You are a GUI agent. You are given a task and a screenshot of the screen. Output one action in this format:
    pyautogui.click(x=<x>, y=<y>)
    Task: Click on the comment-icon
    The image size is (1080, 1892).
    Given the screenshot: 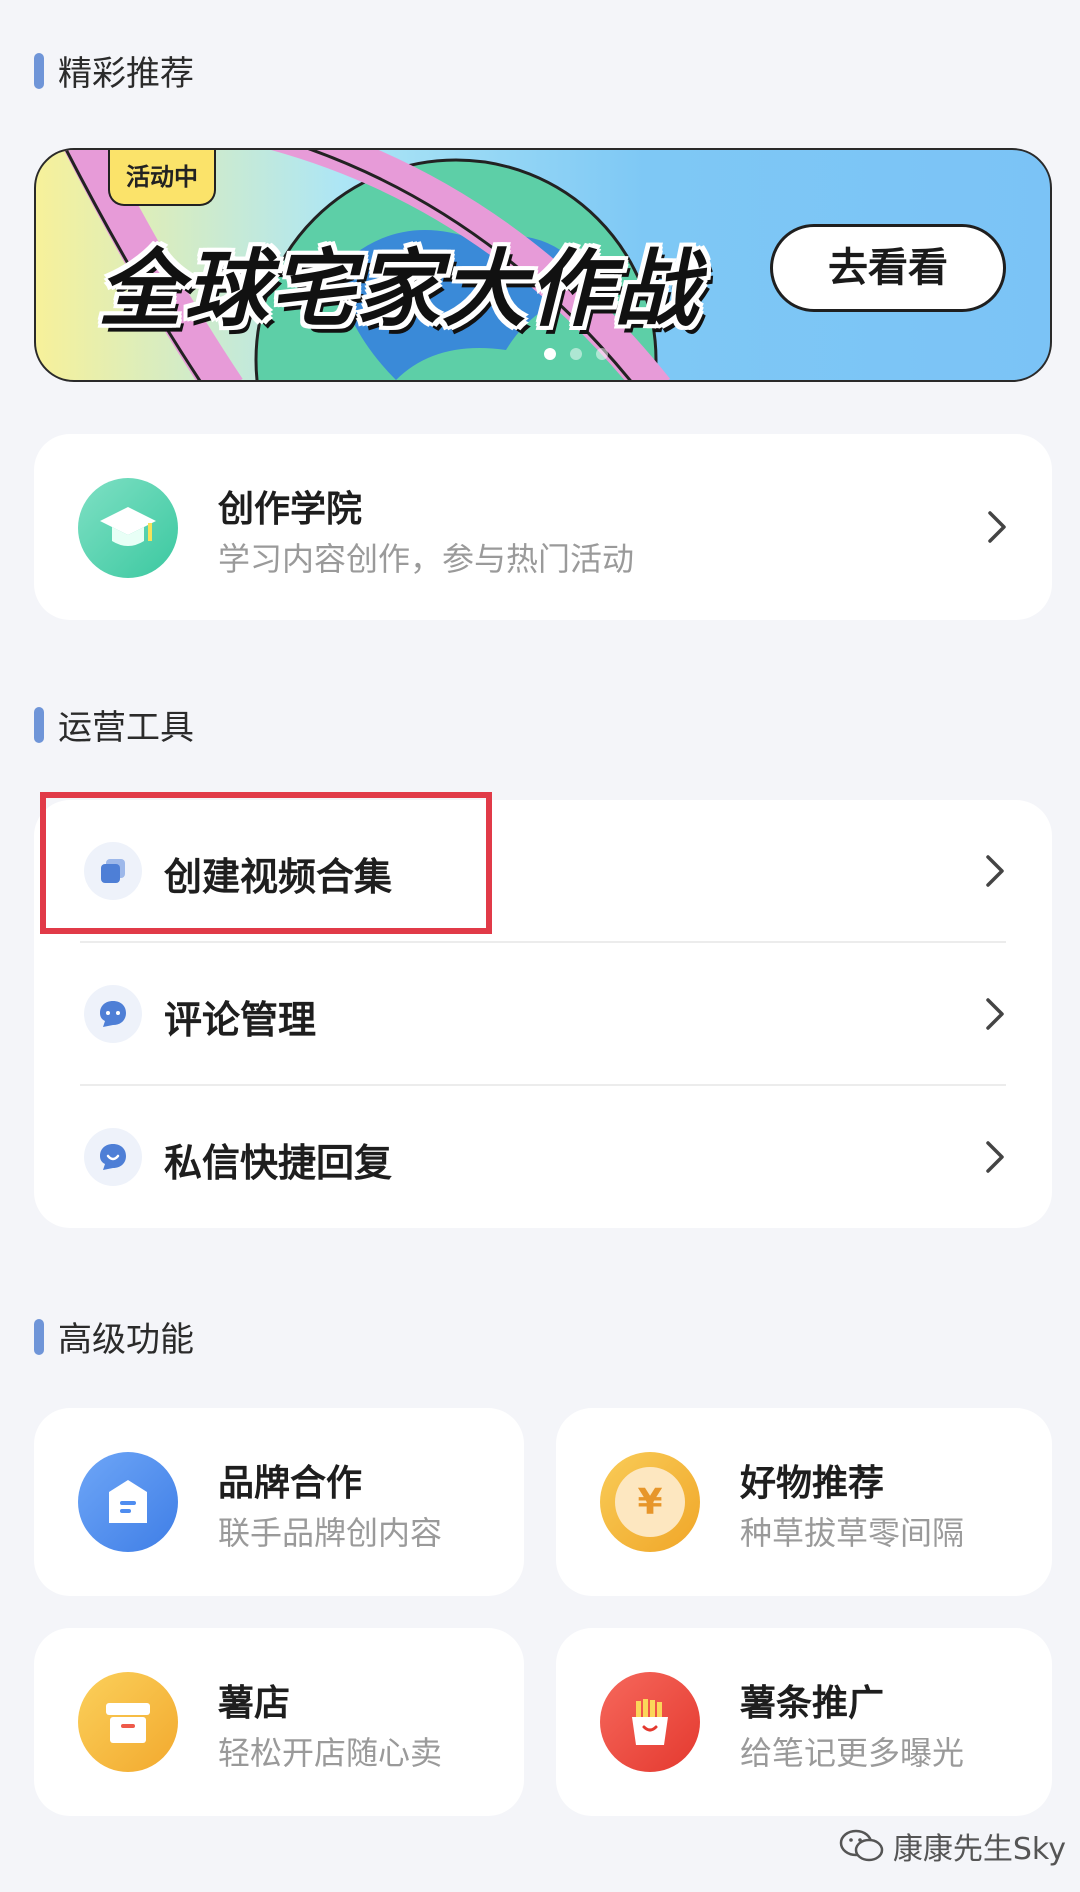 What is the action you would take?
    pyautogui.click(x=113, y=1014)
    